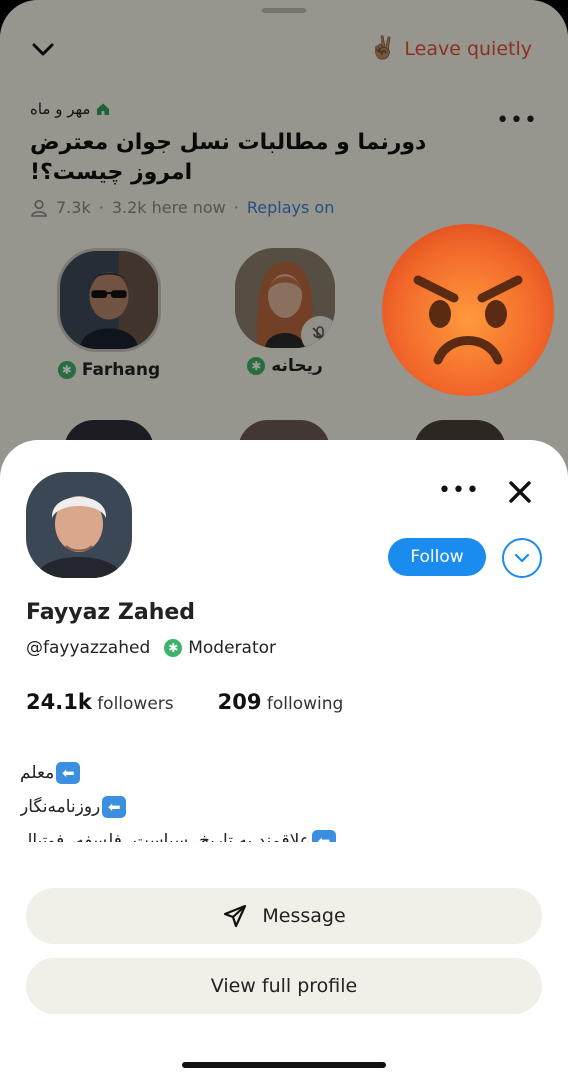 This screenshot has width=568, height=1080. I want to click on profile-stats: 24.1k followers 209 following, so click(184, 702).